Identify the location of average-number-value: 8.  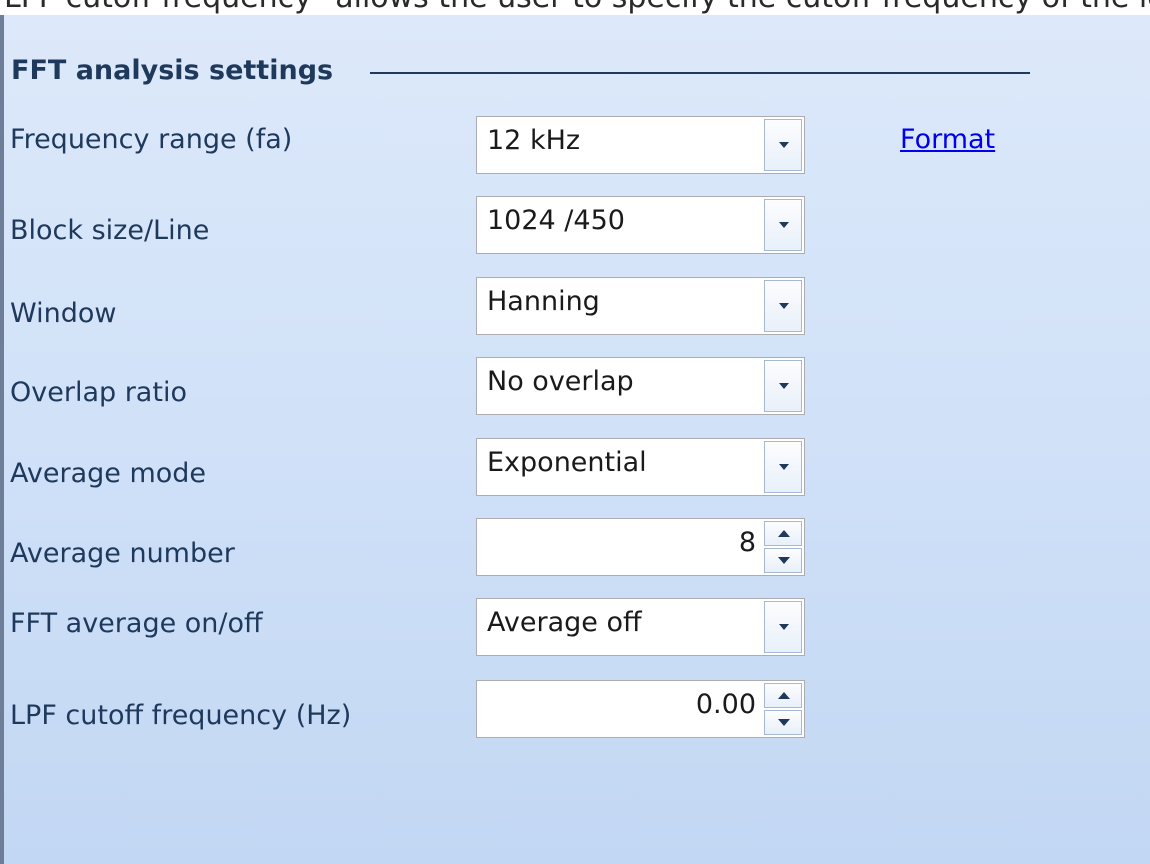
(747, 542).